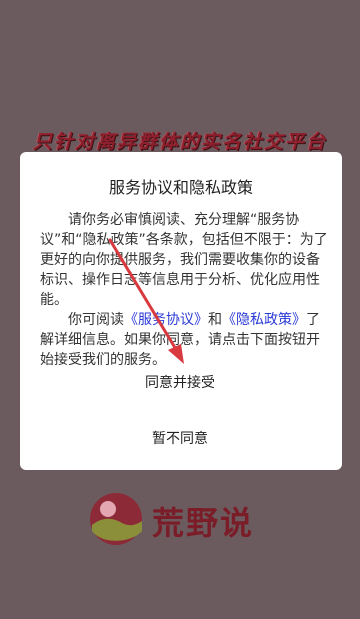 This screenshot has height=619, width=360. Describe the element at coordinates (96, 320) in the screenshot. I see `para2-prefix: 你可阅读` at that location.